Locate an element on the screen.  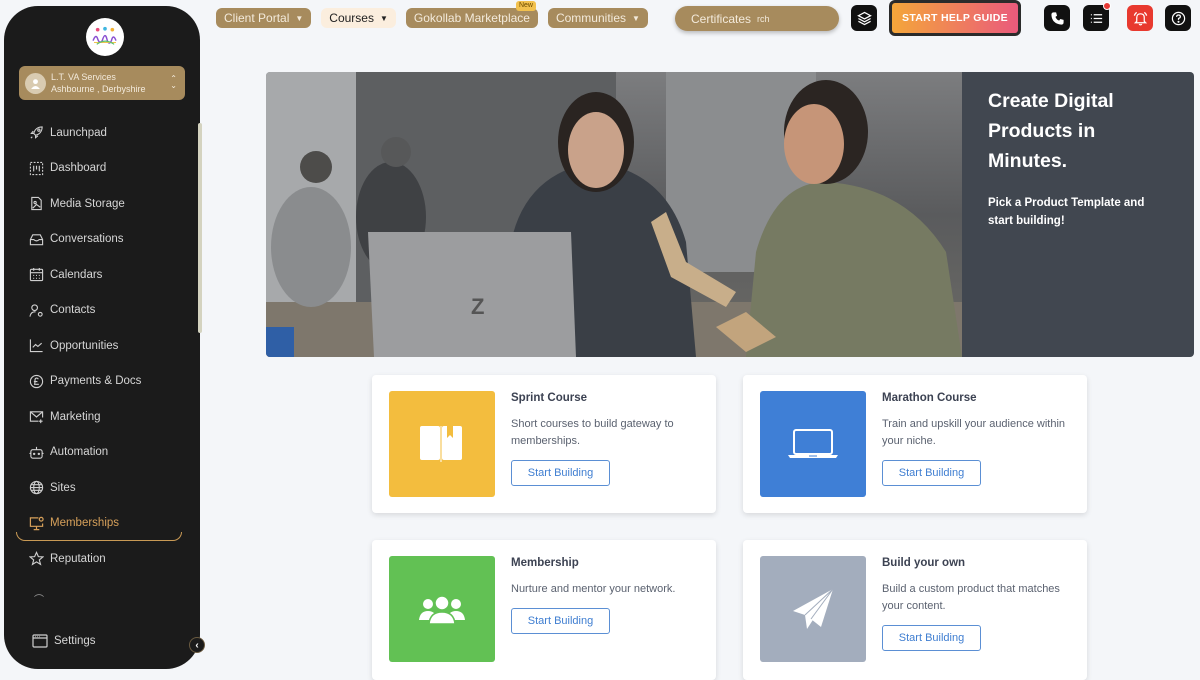
calendar-icon is located at coordinates (36, 275).